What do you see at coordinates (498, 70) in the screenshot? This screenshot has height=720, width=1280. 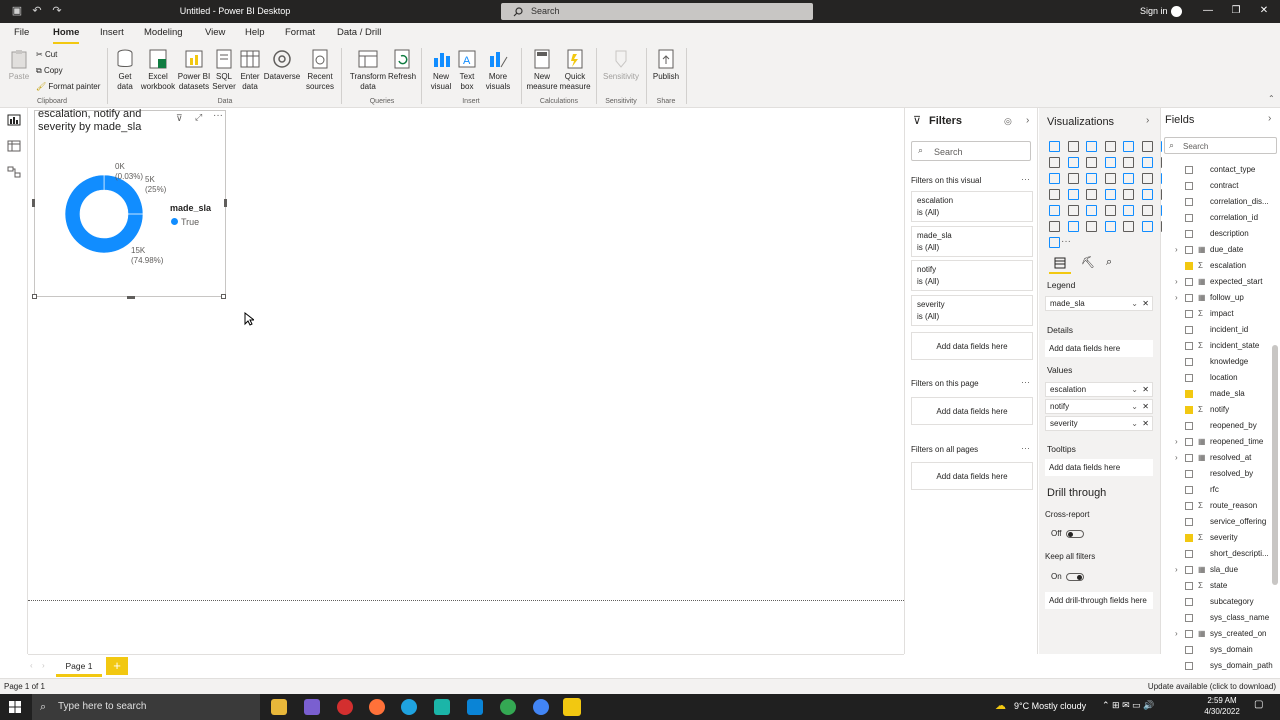 I see `more-visuals-button: More visuals` at bounding box center [498, 70].